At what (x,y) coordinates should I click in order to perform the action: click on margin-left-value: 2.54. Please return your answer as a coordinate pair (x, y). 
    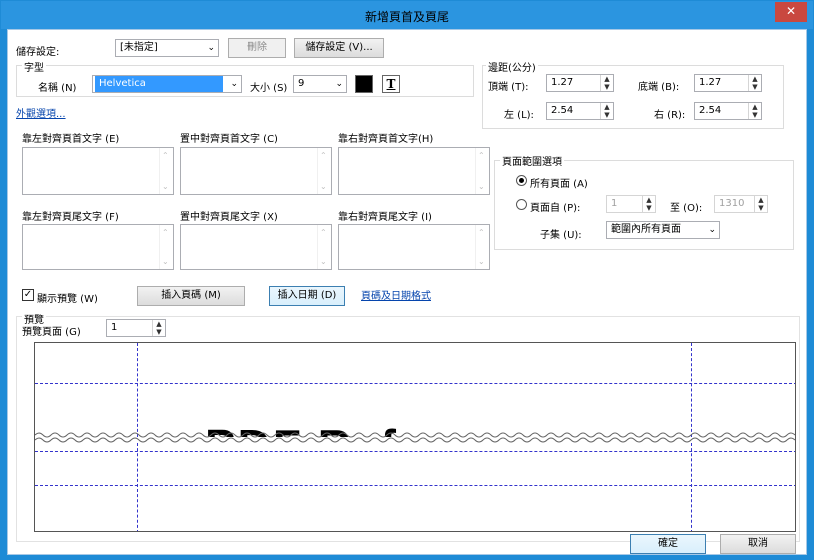
    Looking at the image, I should click on (562, 110).